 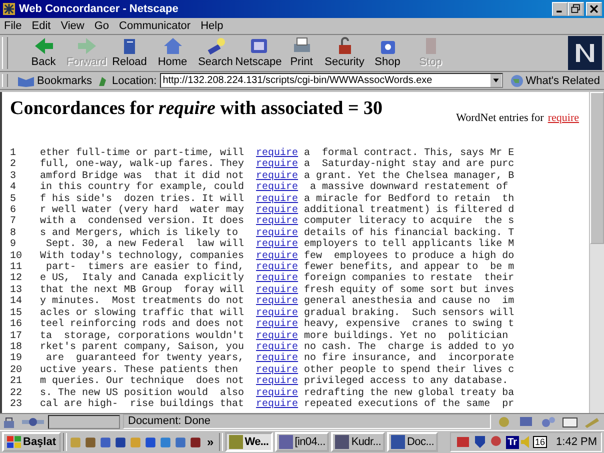 I want to click on toolbar-button: Reload, so click(x=129, y=53).